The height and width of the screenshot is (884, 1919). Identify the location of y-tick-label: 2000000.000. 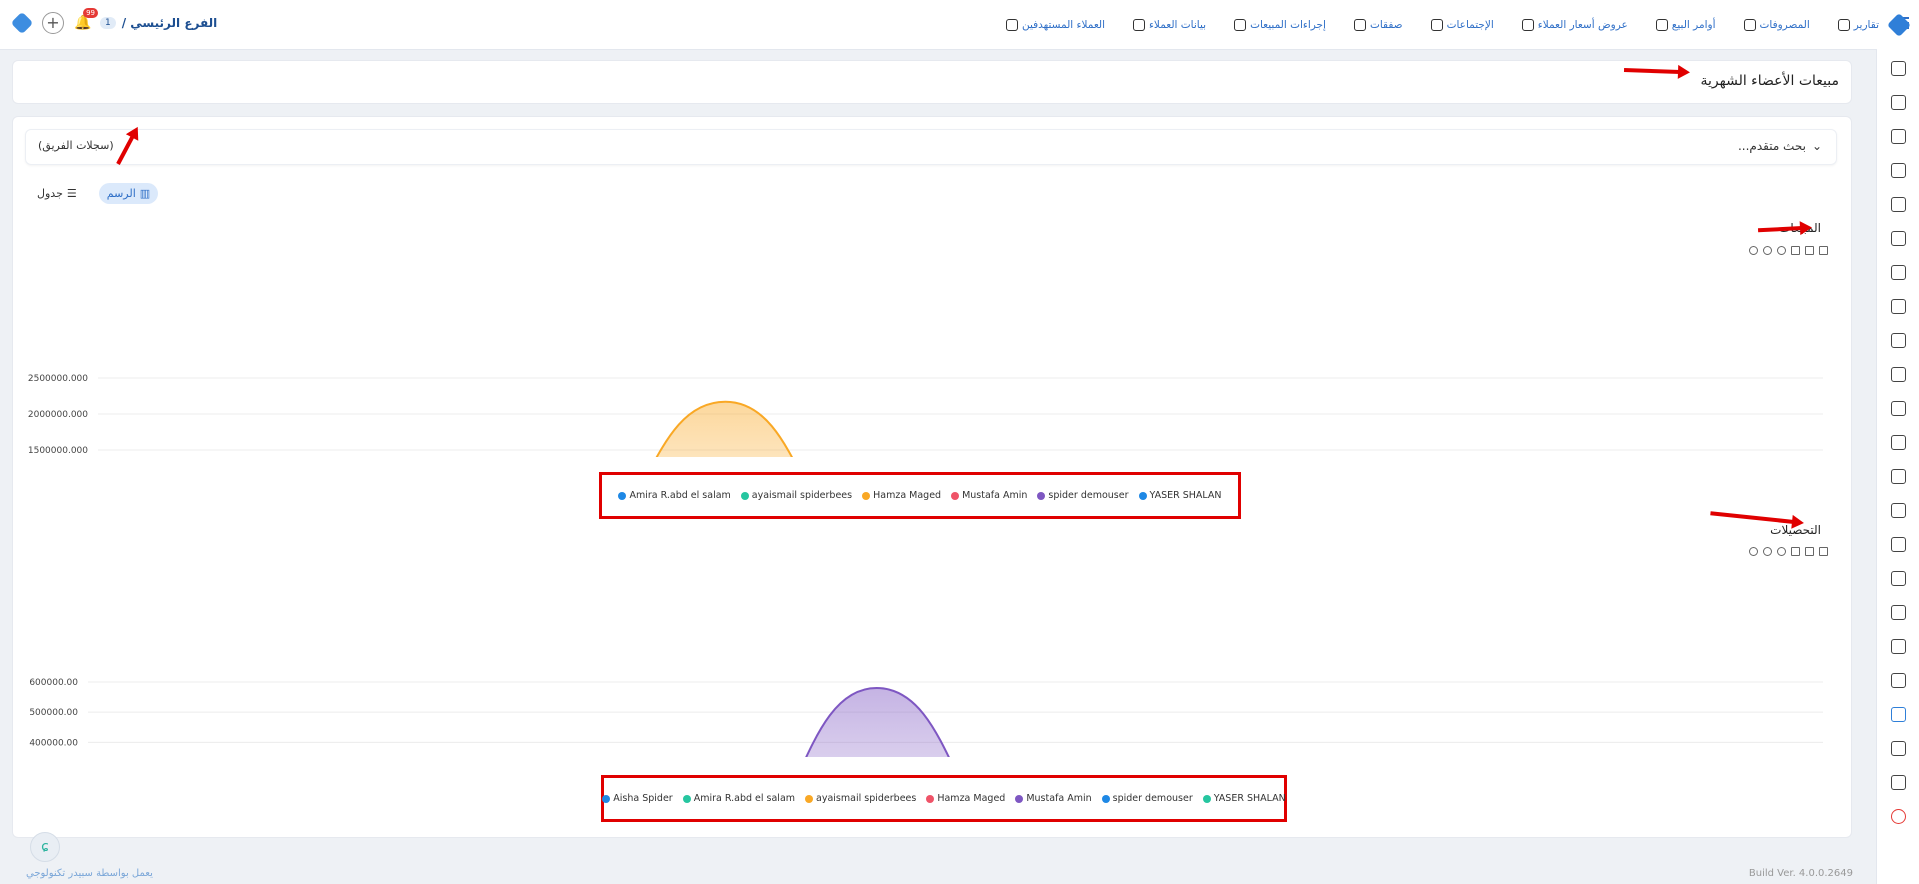
(58, 415).